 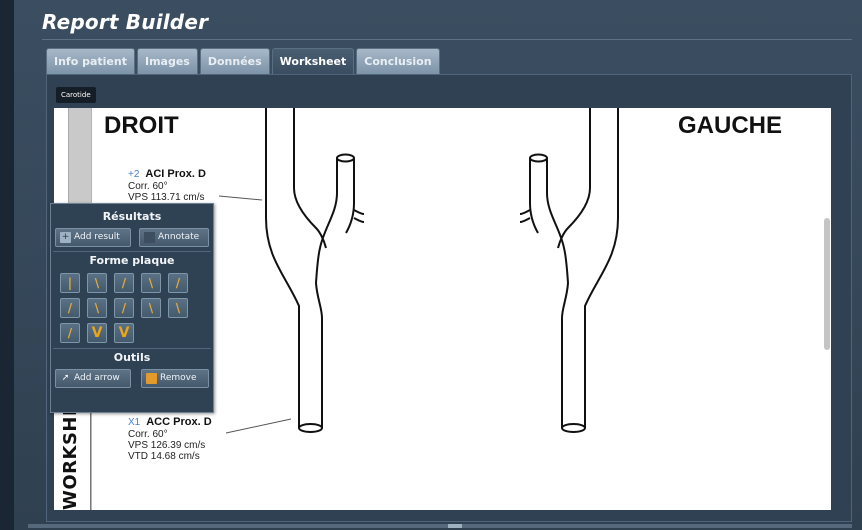 I want to click on tab-donnees: Données, so click(x=234, y=61).